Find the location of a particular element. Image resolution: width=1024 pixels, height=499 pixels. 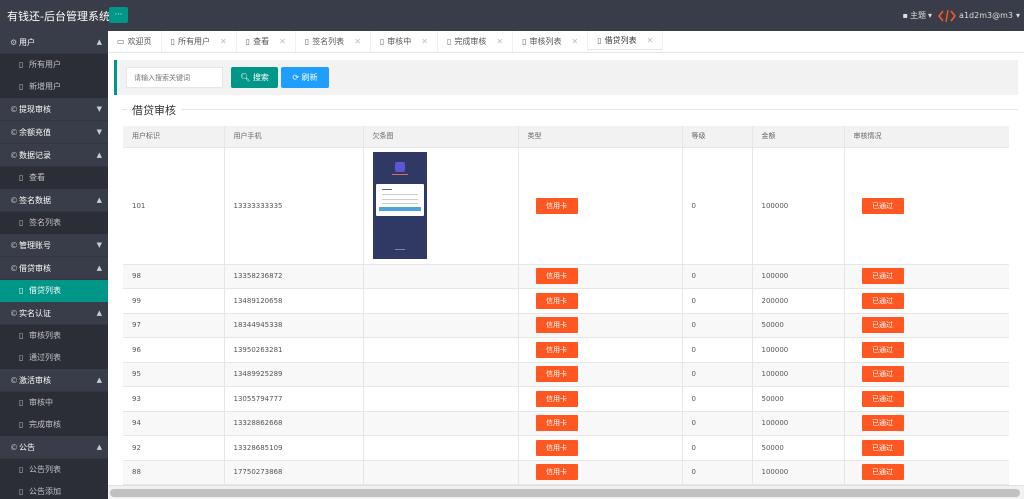

circle-icon: © is located at coordinates (14, 313).